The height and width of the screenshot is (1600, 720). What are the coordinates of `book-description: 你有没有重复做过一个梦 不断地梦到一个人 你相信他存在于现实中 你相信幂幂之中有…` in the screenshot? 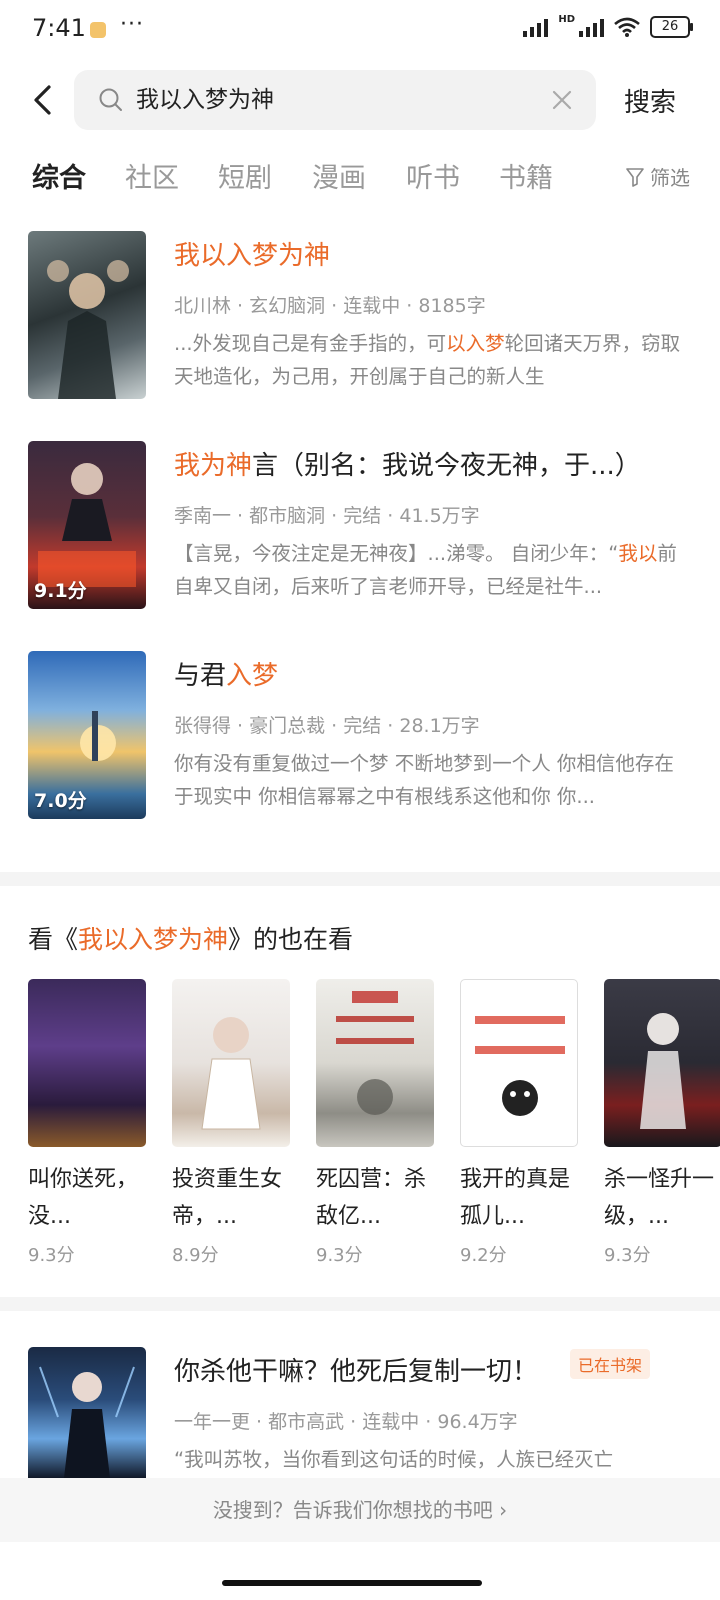 It's located at (424, 780).